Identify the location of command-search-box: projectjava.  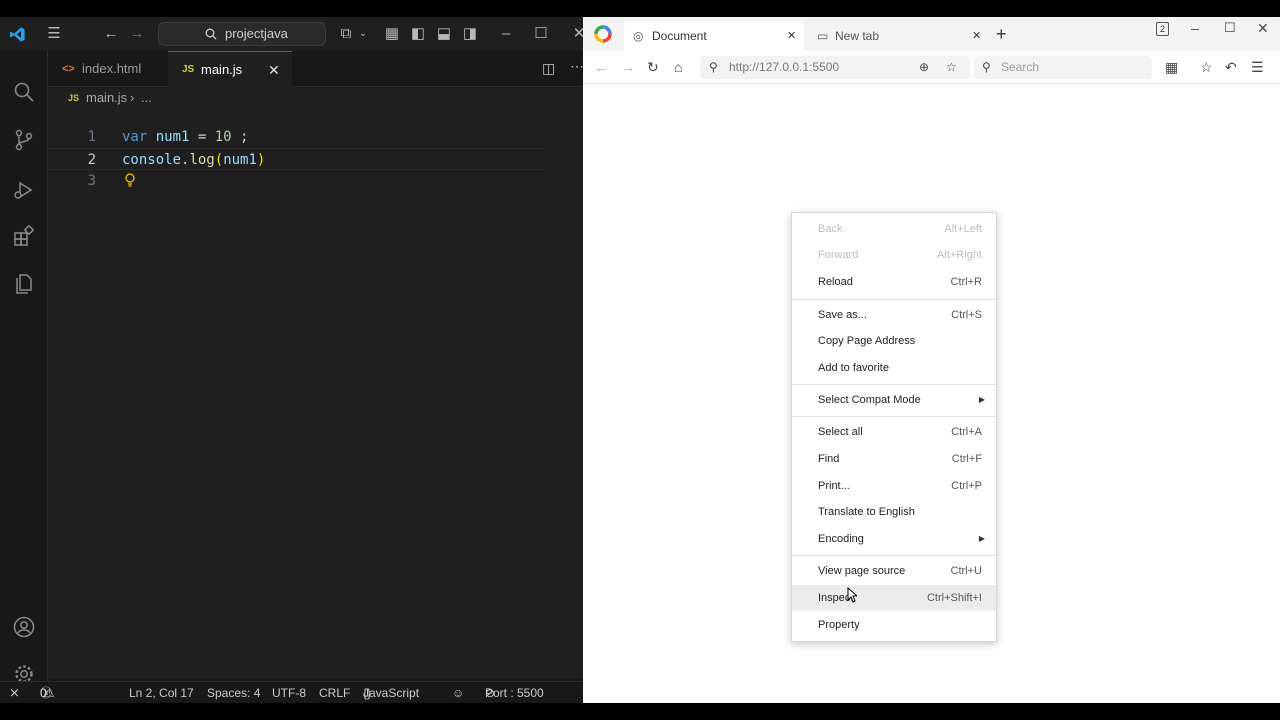
(242, 34).